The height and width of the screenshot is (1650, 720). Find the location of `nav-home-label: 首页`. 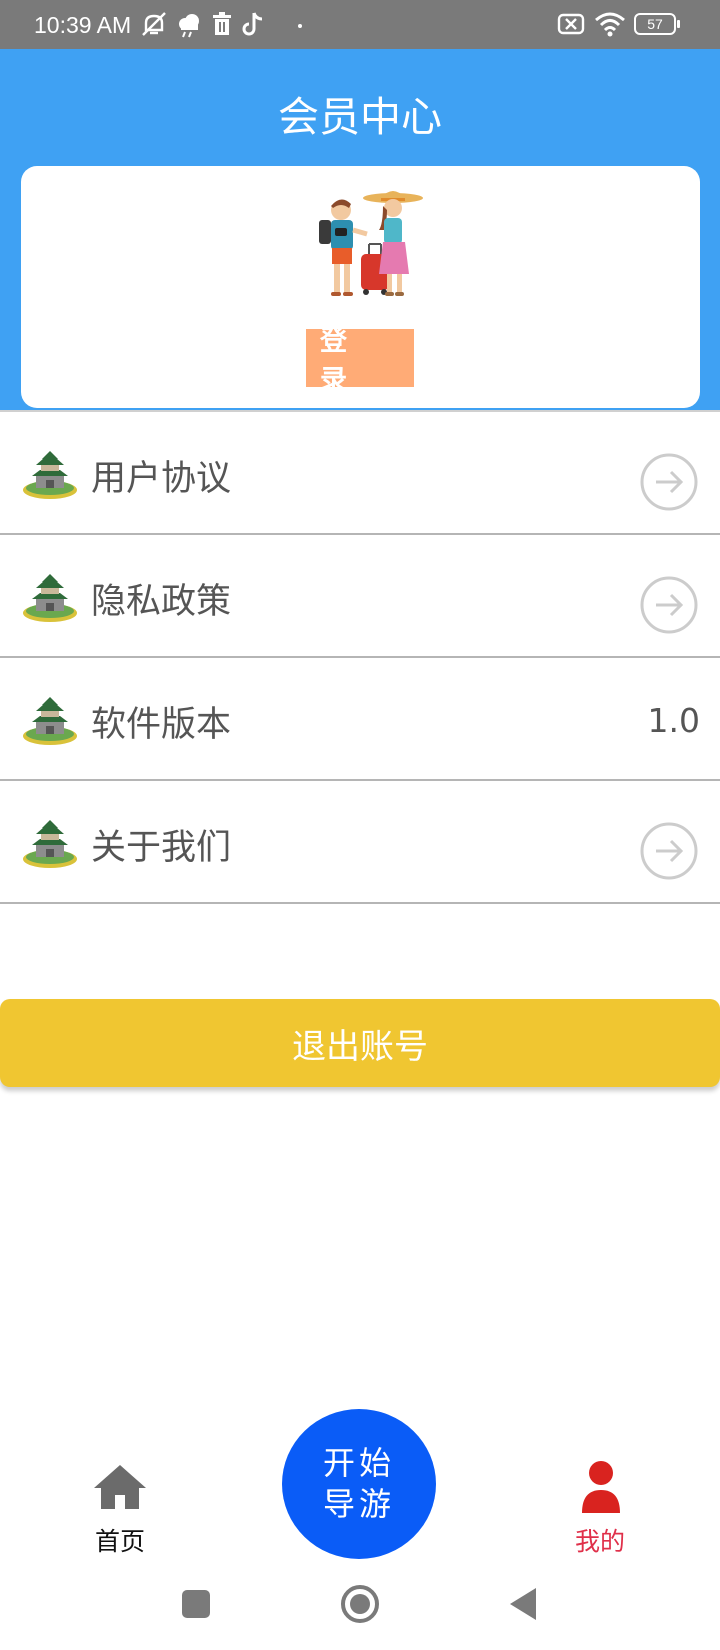

nav-home-label: 首页 is located at coordinates (120, 1540).